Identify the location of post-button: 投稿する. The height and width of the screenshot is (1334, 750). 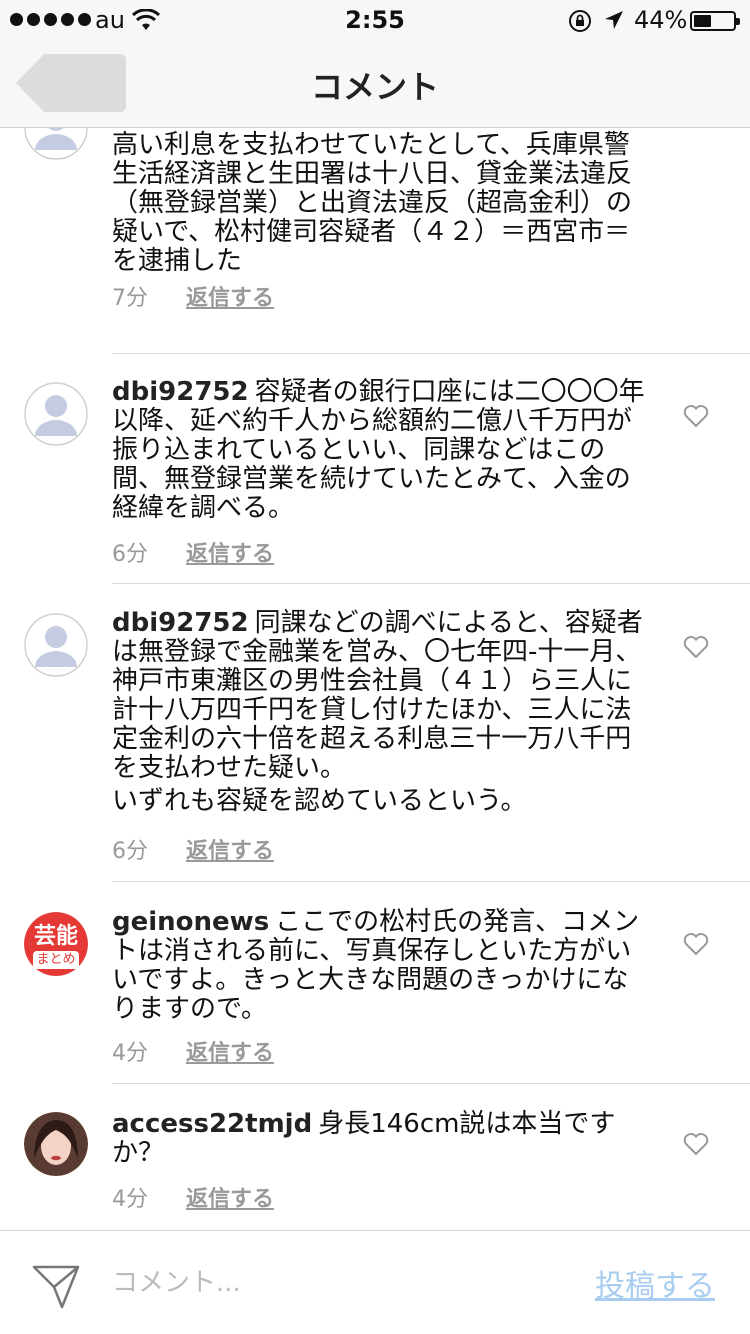
(655, 1283).